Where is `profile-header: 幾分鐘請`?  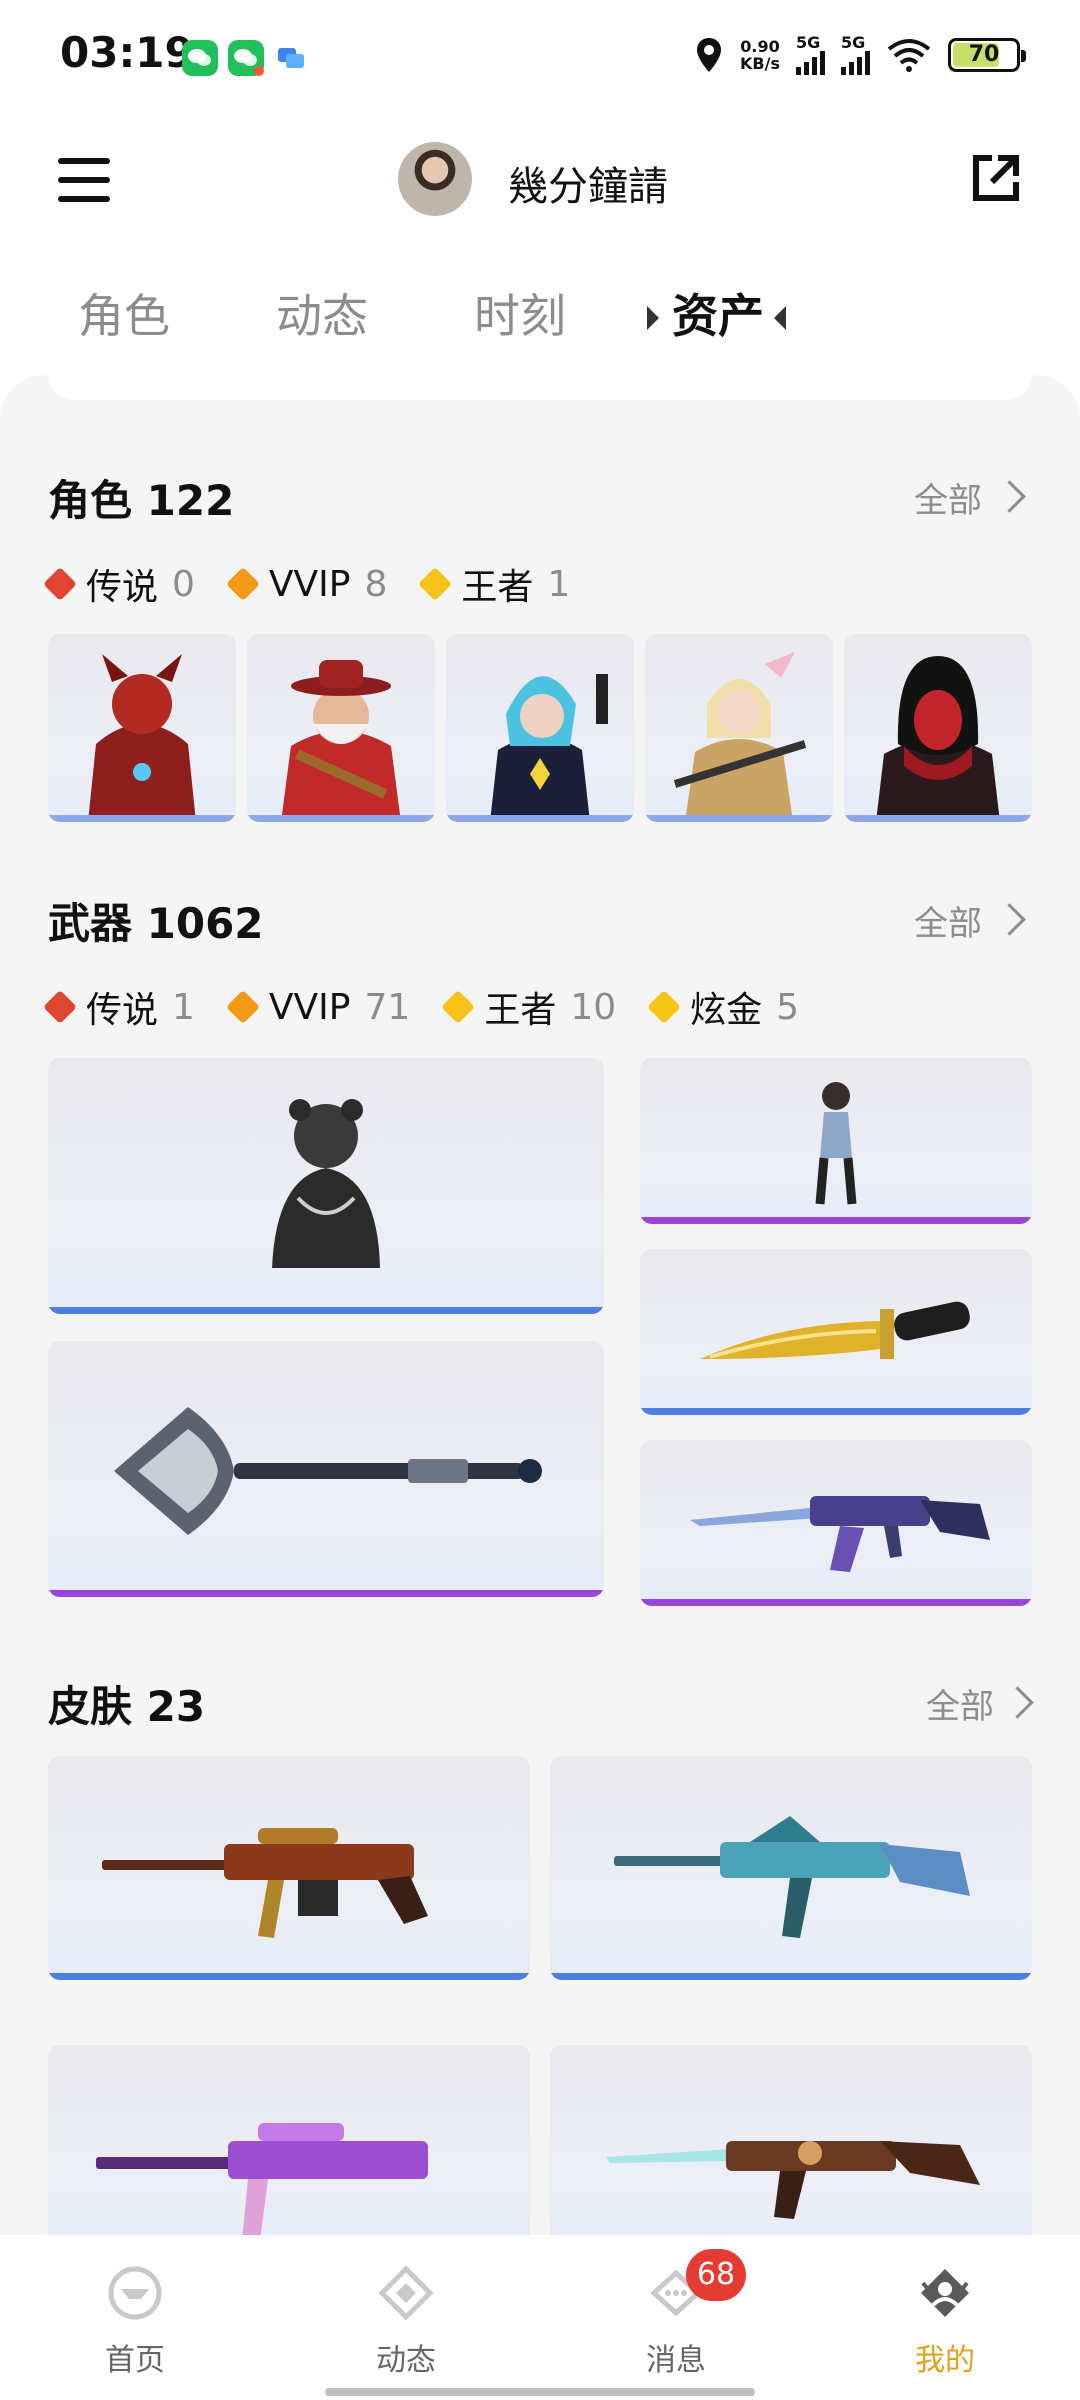
profile-header: 幾分鐘請 is located at coordinates (540, 180).